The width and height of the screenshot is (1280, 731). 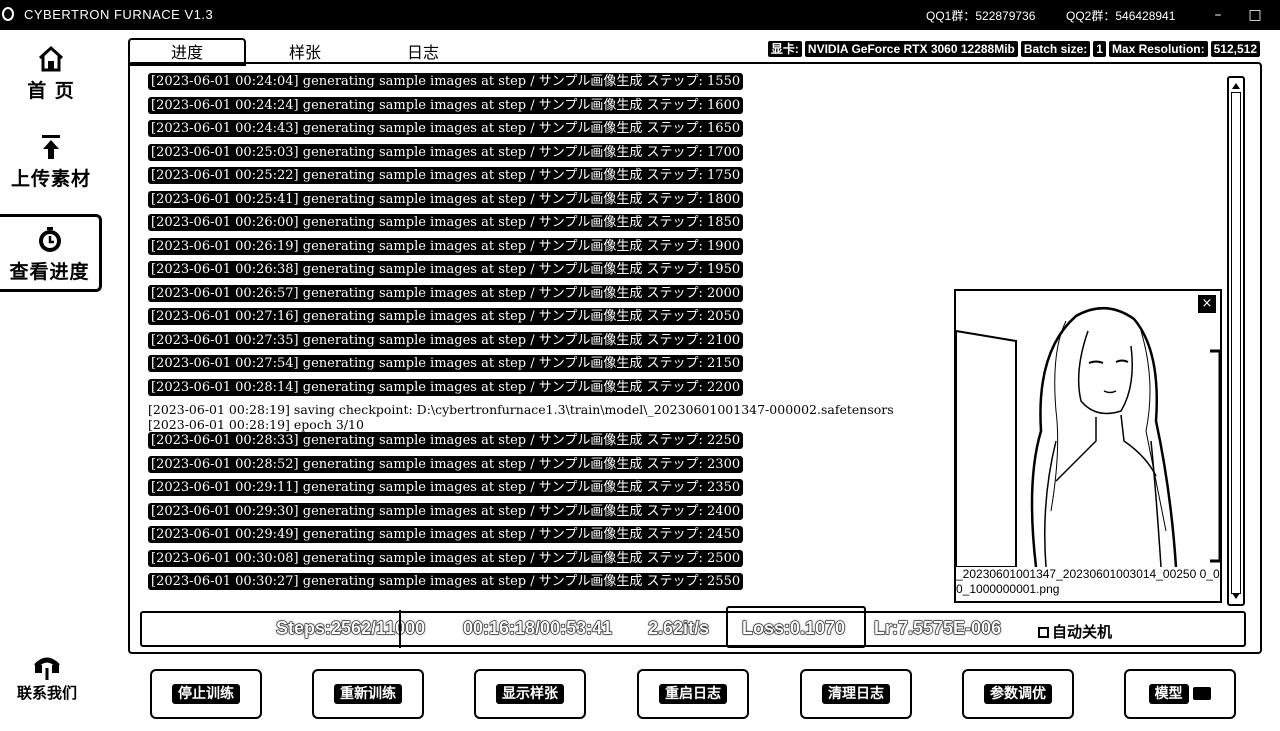 I want to click on batch-label: Batch size:, so click(x=1055, y=49).